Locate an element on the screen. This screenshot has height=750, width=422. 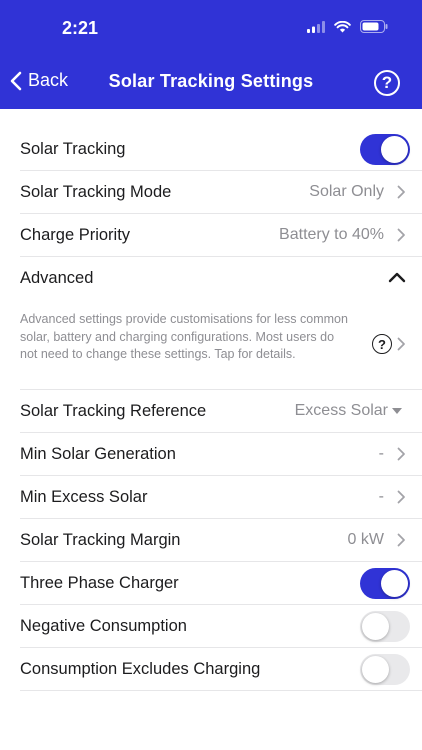
solar-tracking-reference-value: Excess Solar is located at coordinates (341, 410).